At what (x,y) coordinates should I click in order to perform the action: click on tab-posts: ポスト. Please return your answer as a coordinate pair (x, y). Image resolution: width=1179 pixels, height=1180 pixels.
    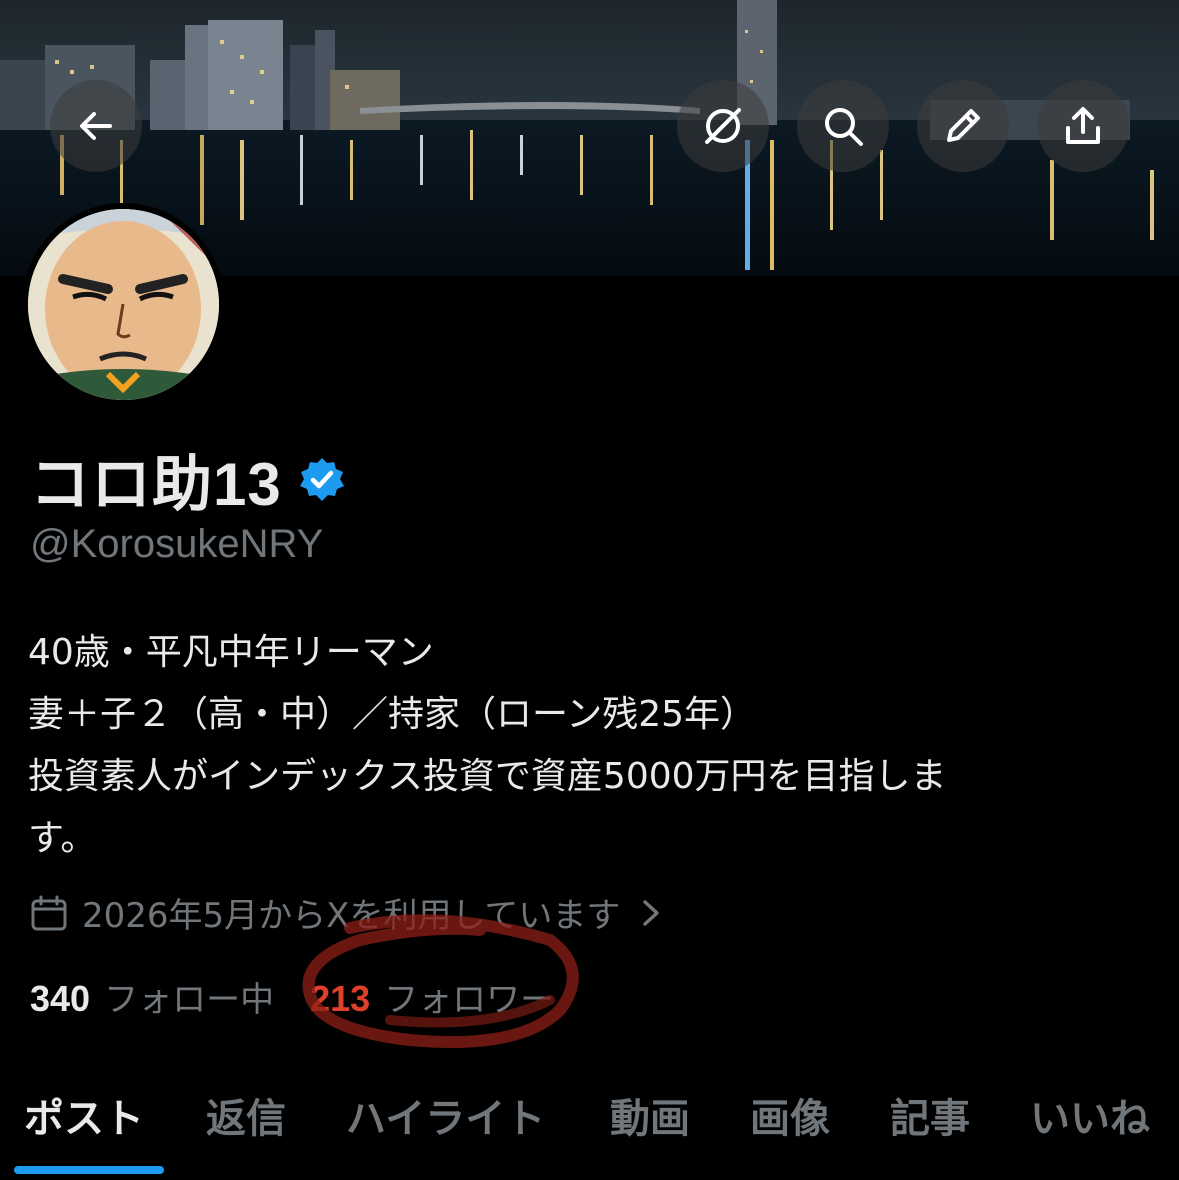
    Looking at the image, I should click on (84, 1115).